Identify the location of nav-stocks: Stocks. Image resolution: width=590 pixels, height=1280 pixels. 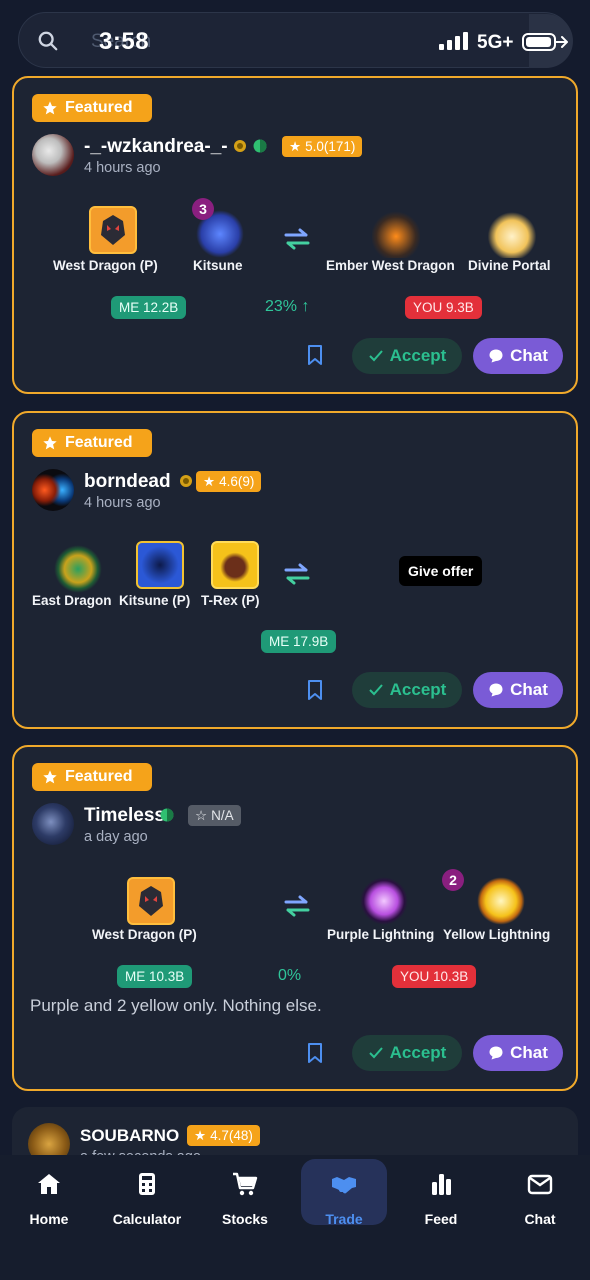
(245, 1197).